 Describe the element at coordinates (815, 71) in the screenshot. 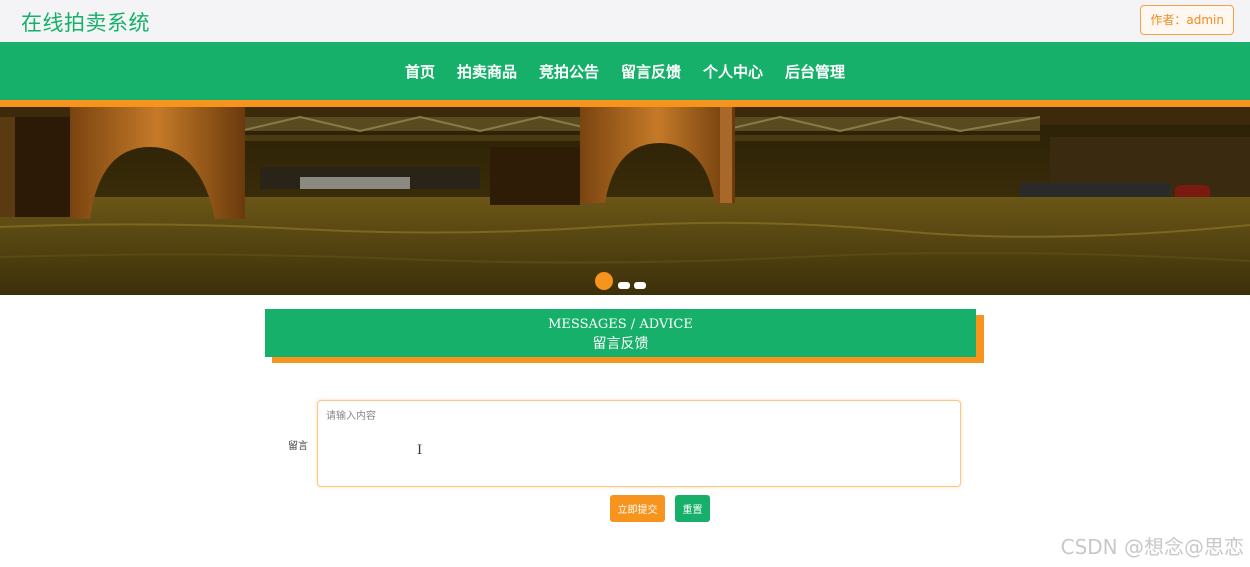

I see `nav-item-admin: 后台管理` at that location.